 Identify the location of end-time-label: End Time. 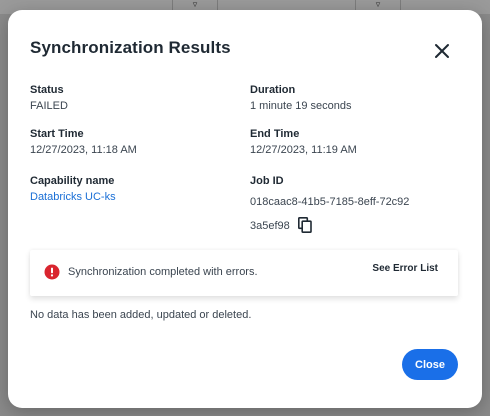
(275, 134).